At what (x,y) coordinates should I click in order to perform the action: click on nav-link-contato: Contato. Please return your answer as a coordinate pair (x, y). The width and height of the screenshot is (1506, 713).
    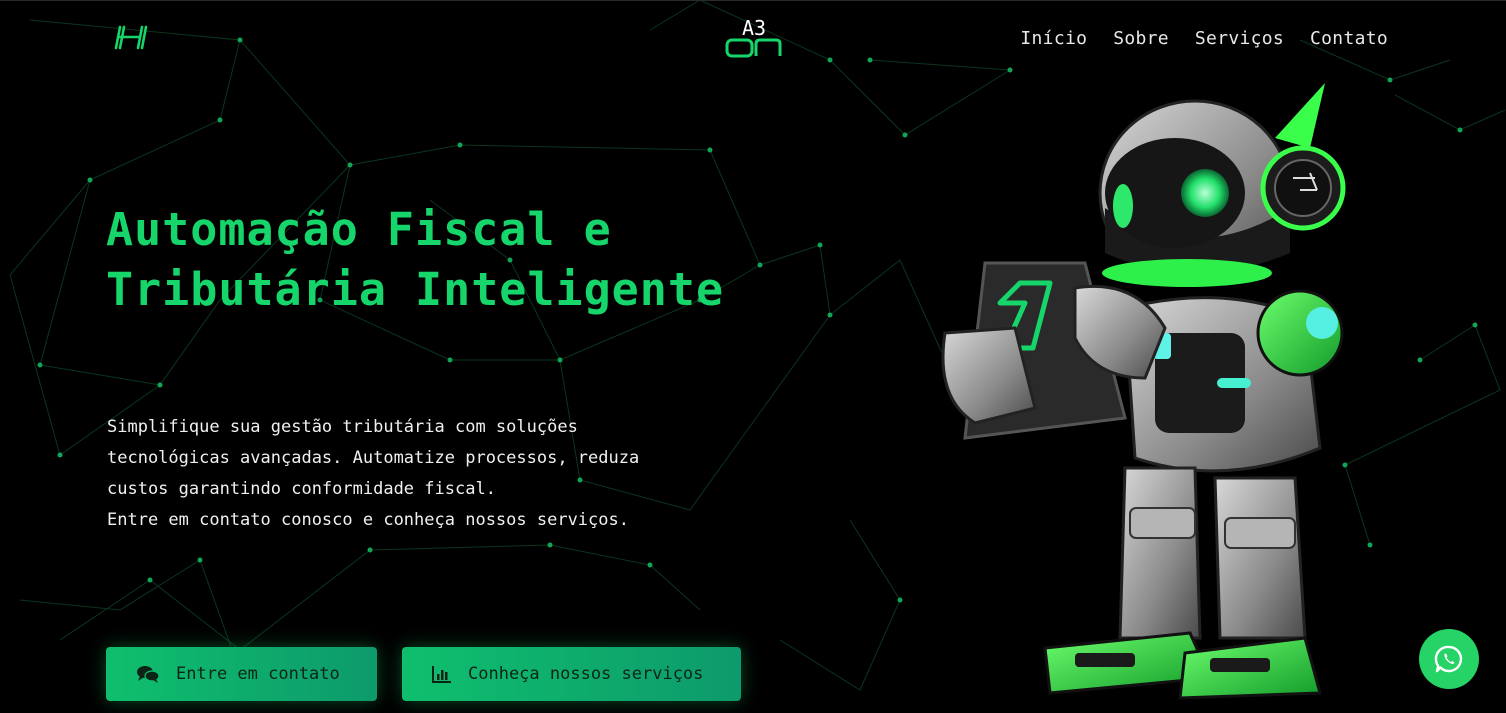
    Looking at the image, I should click on (1349, 38).